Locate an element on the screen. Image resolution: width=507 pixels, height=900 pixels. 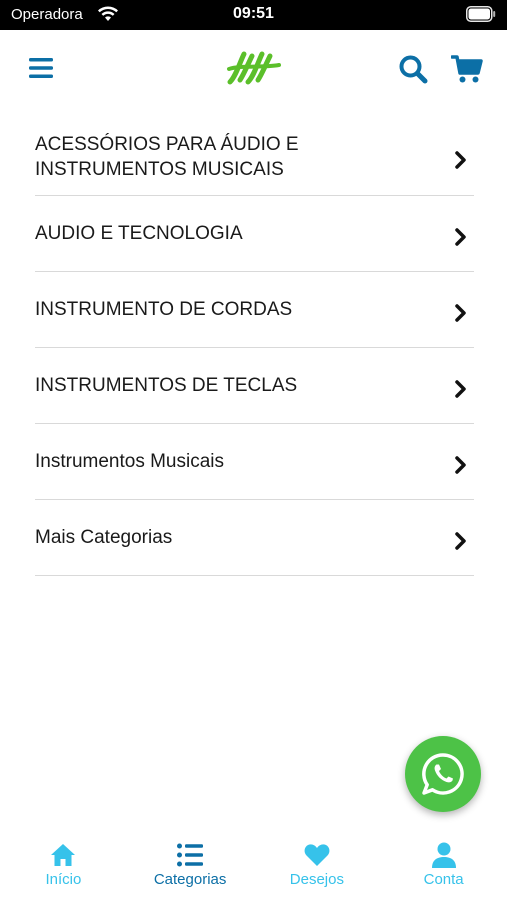
category-label: Mais Categorias is located at coordinates (104, 537).